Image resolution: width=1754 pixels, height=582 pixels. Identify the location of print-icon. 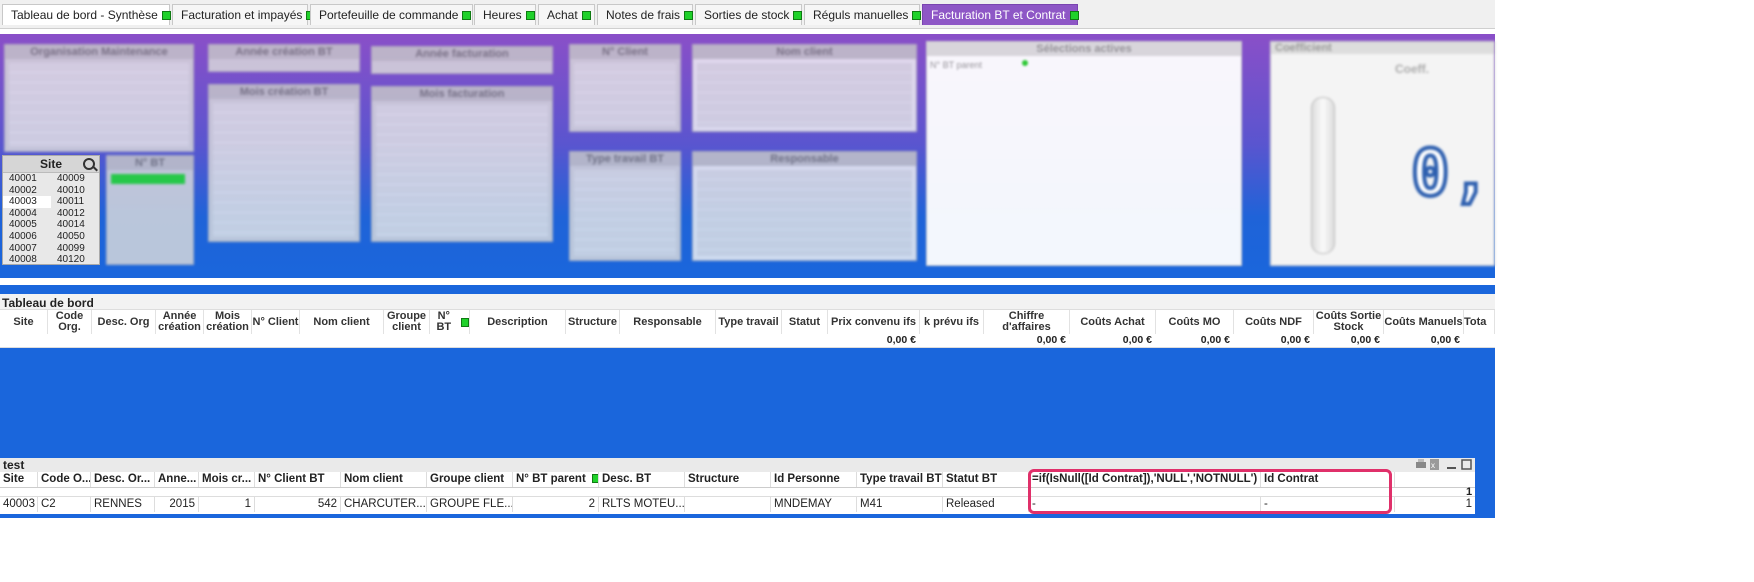
(1421, 464).